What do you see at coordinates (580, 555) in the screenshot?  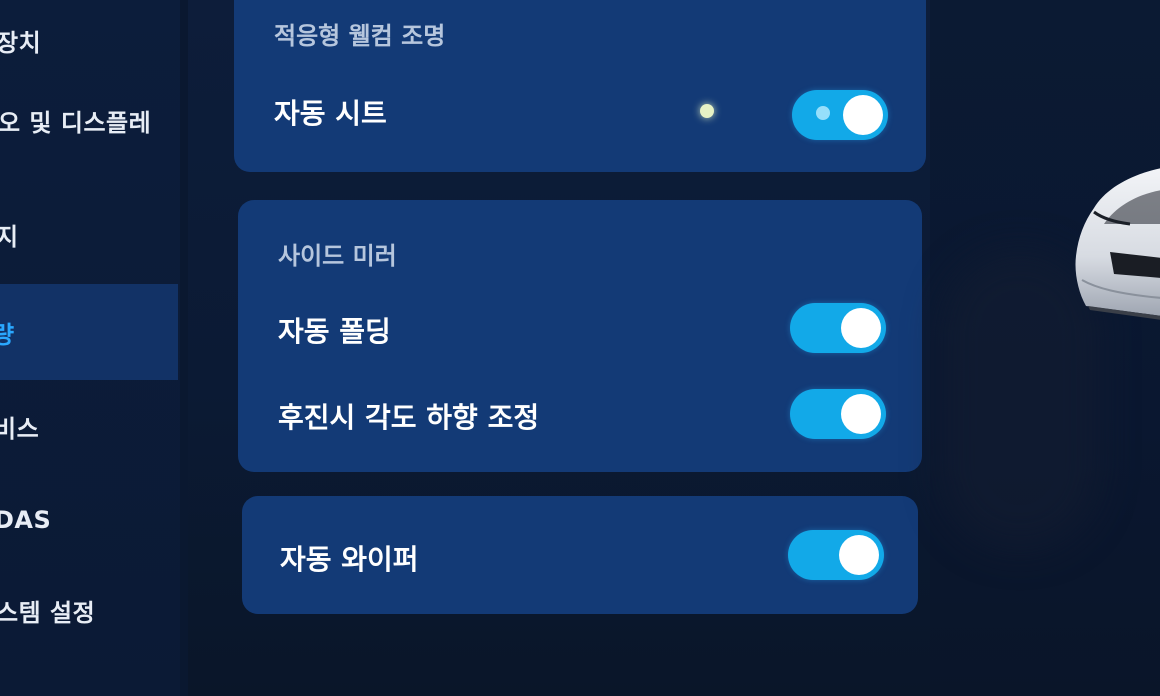 I see `wiper-card: 자동 와이퍼` at bounding box center [580, 555].